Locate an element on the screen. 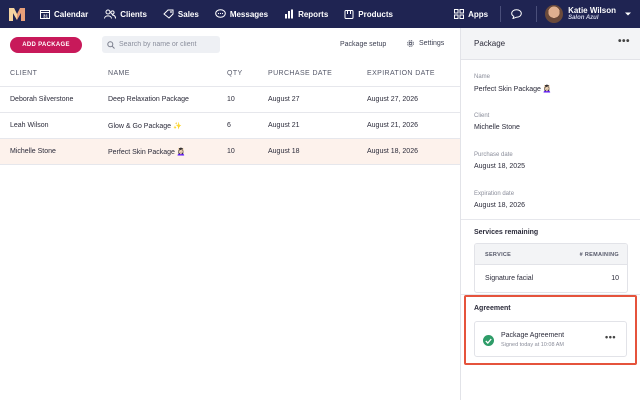 The width and height of the screenshot is (640, 400). field-value-client: Michelle Stone is located at coordinates (497, 127).